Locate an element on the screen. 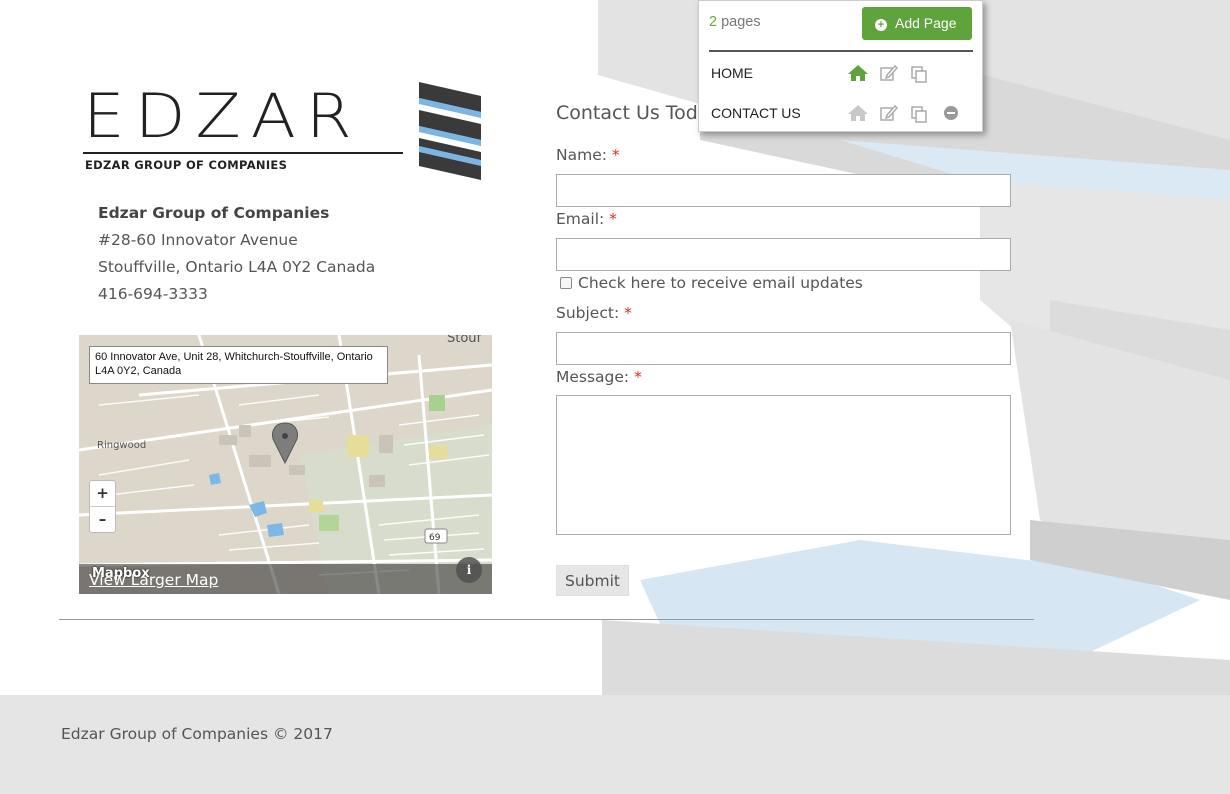  pages-panel: 2 pages + Add Page HOME CONTACT US is located at coordinates (840, 66).